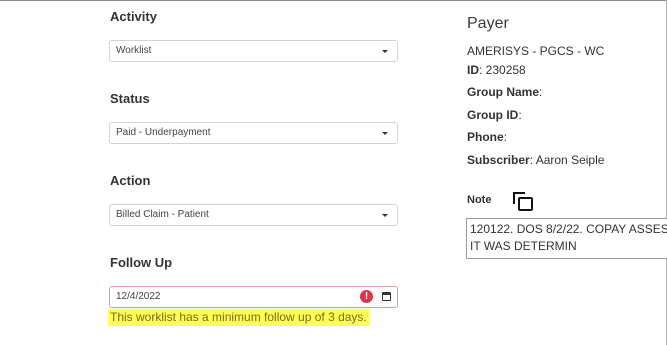 This screenshot has height=345, width=667. What do you see at coordinates (488, 23) in the screenshot?
I see `payer-title: Payer` at bounding box center [488, 23].